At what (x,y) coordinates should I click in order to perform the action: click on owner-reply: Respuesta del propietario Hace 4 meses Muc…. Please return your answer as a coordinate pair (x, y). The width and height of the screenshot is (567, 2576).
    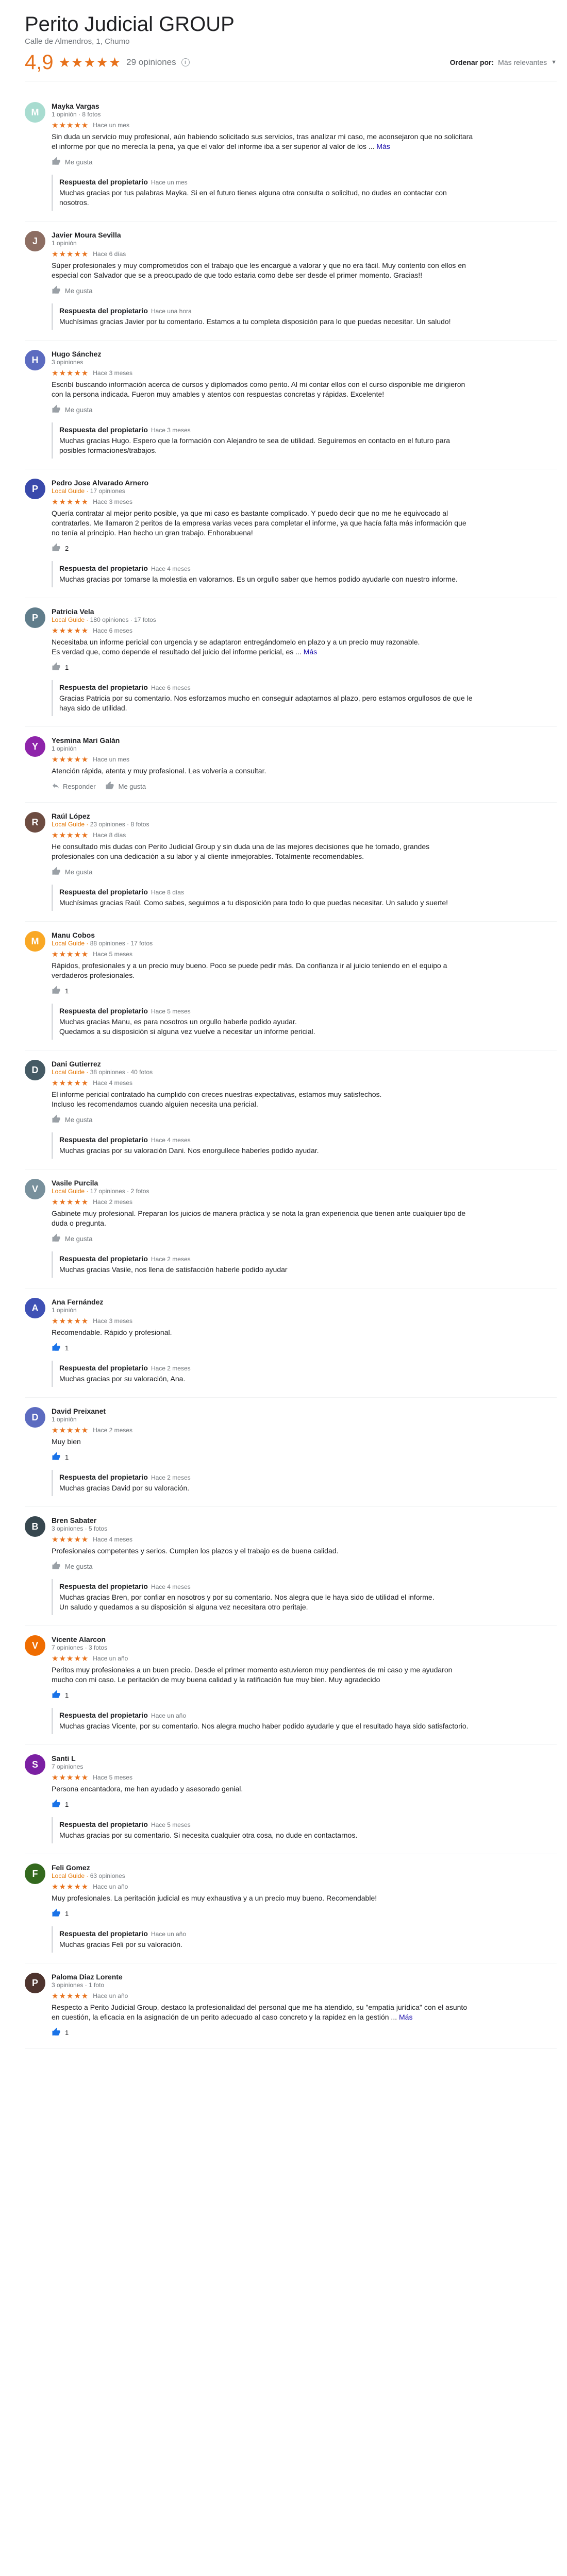
    Looking at the image, I should click on (263, 1145).